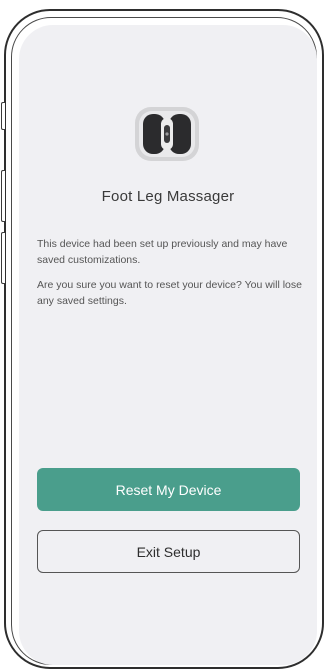 Image resolution: width=331 pixels, height=669 pixels. I want to click on reset-device-button: Reset My Device, so click(168, 489).